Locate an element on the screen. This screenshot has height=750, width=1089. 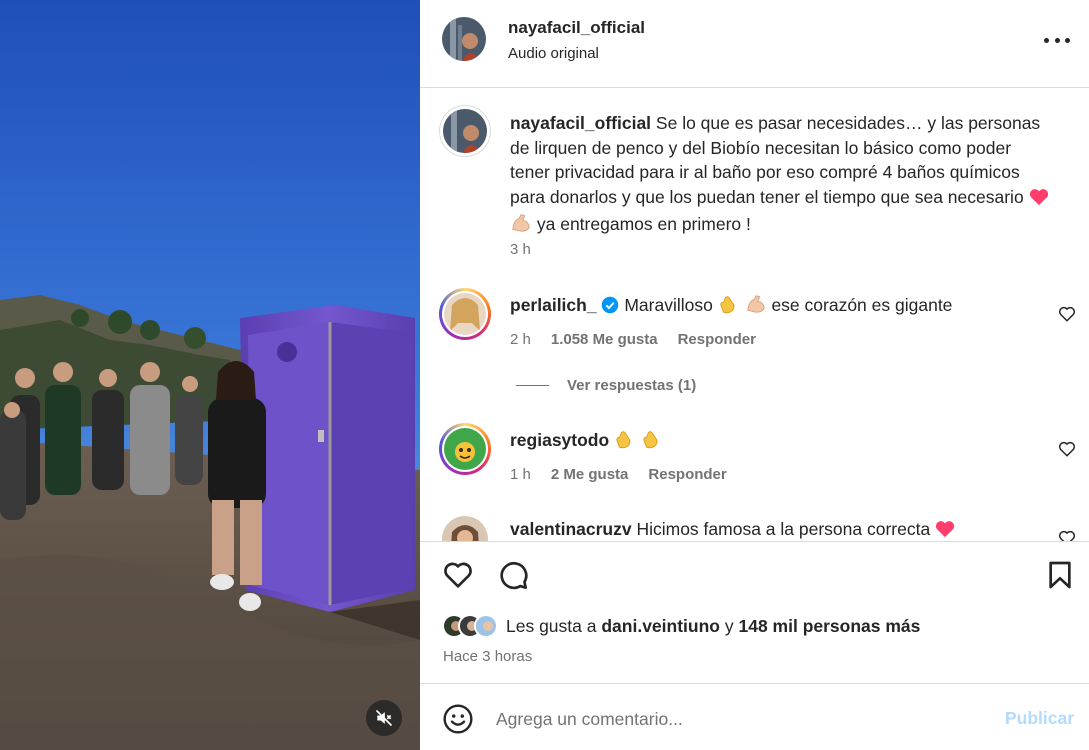
verified-badge-icon is located at coordinates (610, 308).